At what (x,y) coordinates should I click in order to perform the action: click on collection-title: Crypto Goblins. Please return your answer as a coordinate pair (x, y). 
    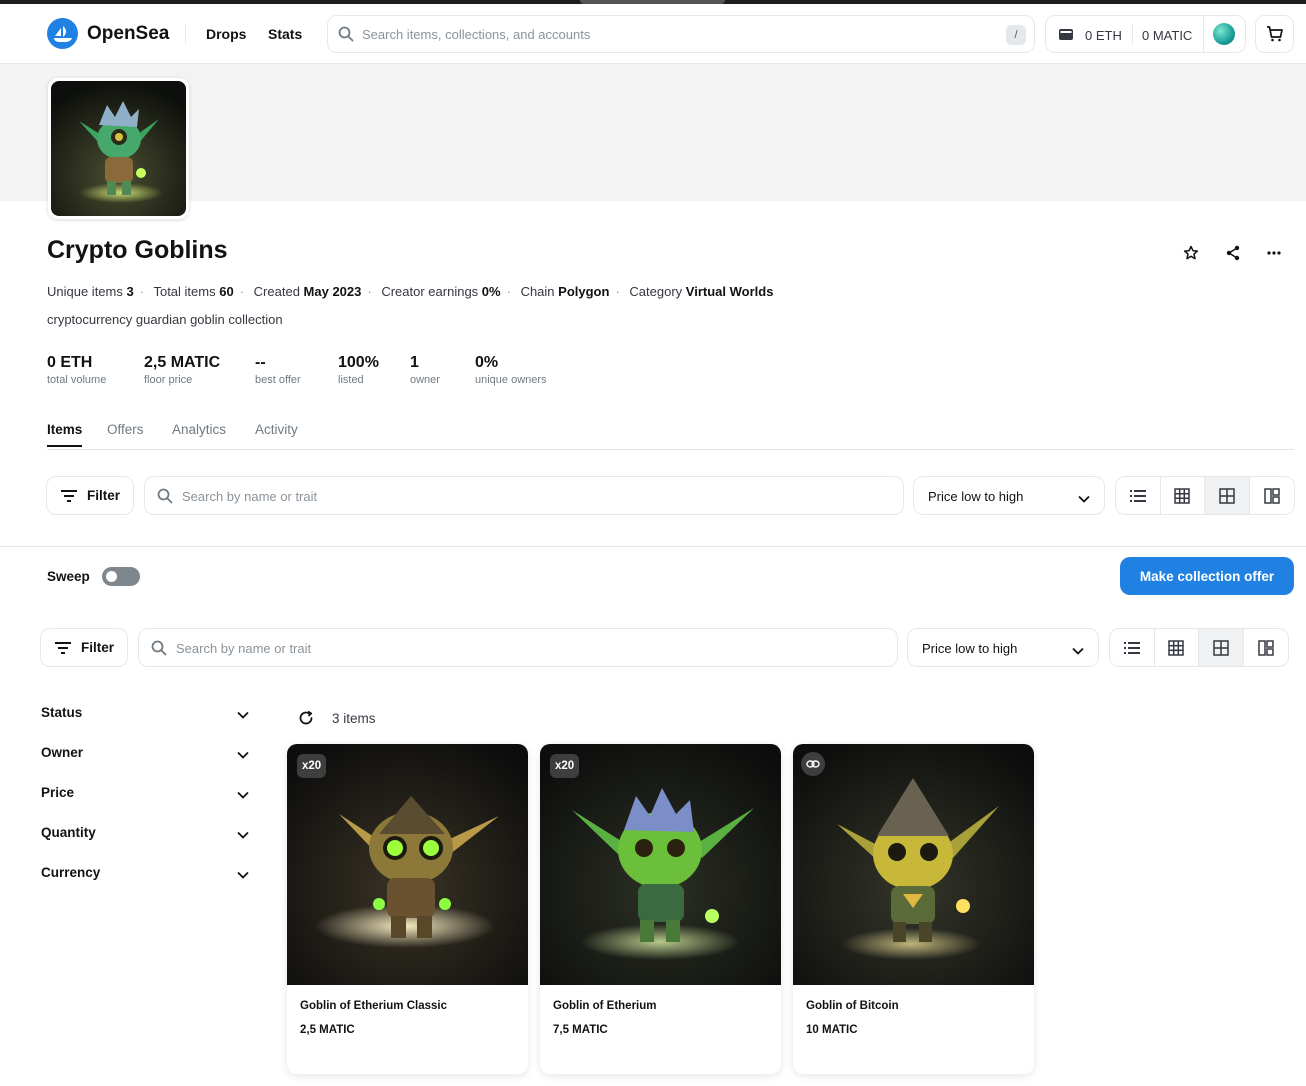
    Looking at the image, I should click on (137, 250).